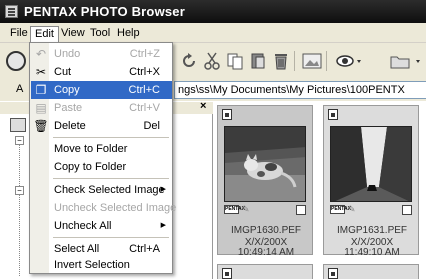 The width and height of the screenshot is (426, 279). Describe the element at coordinates (101, 167) in the screenshot. I see `menu-item-copy-to-folder: Copy to Folder` at that location.